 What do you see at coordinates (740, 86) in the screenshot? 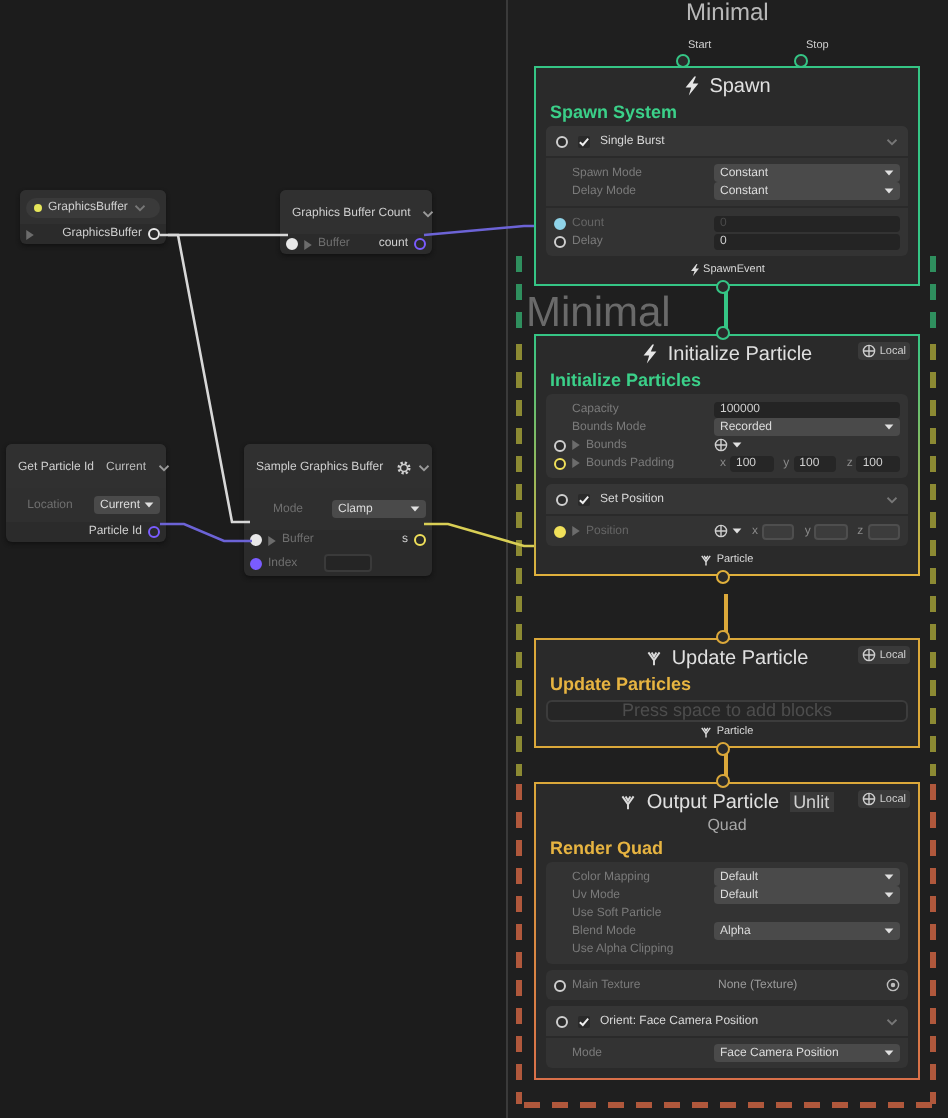
I see `context-title: Spawn` at bounding box center [740, 86].